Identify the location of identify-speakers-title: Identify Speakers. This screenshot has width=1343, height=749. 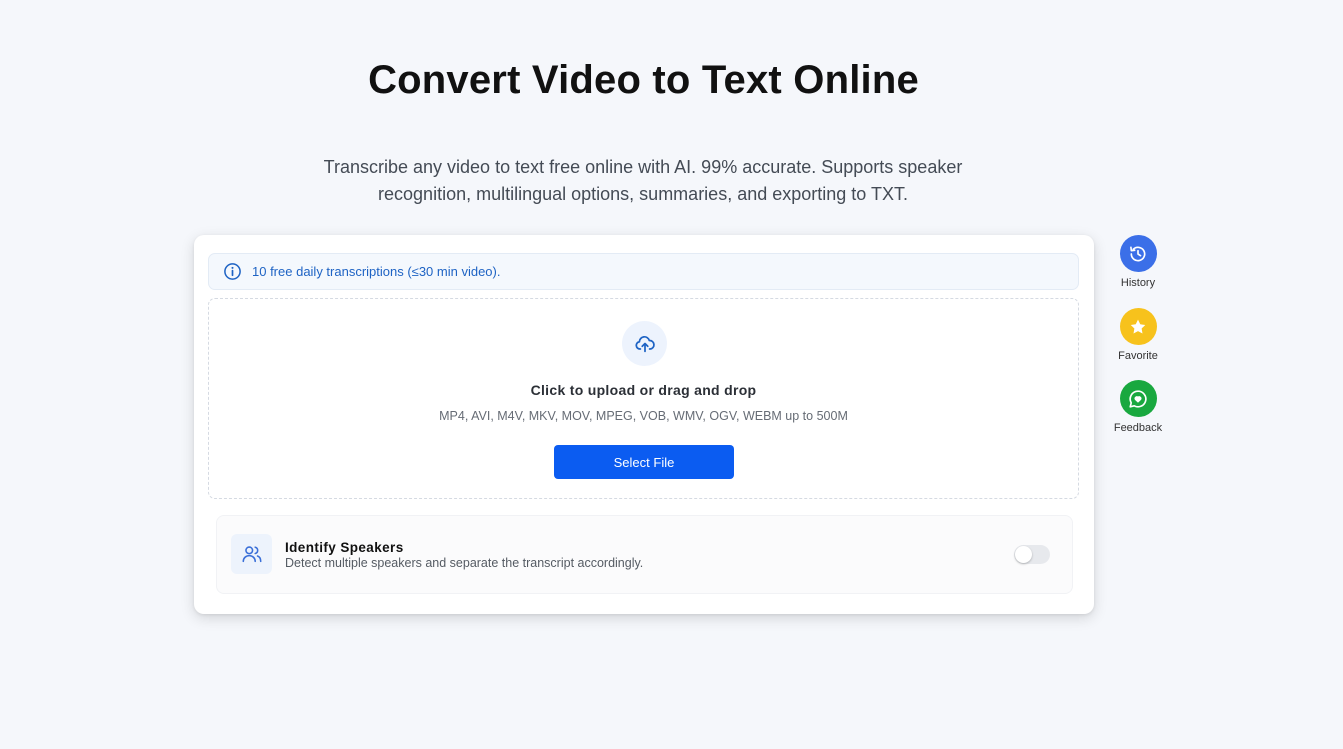
(344, 547).